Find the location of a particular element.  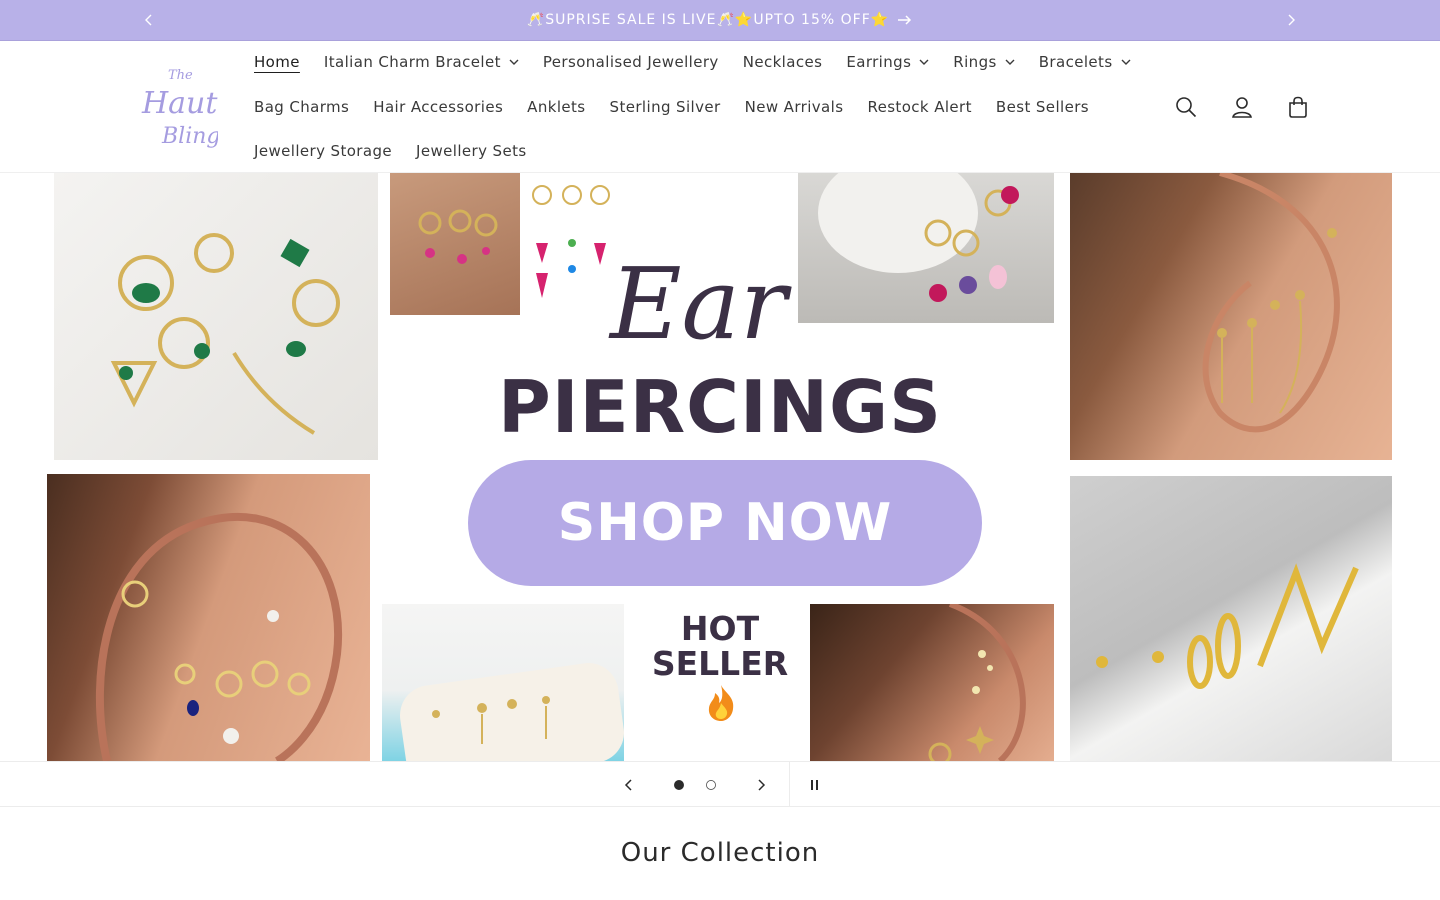

hero-headline: PIERCINGS is located at coordinates (720, 407).